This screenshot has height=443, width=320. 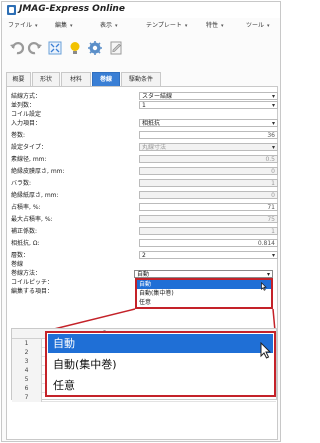 What do you see at coordinates (208, 183) in the screenshot?
I see `strands-field: 1` at bounding box center [208, 183].